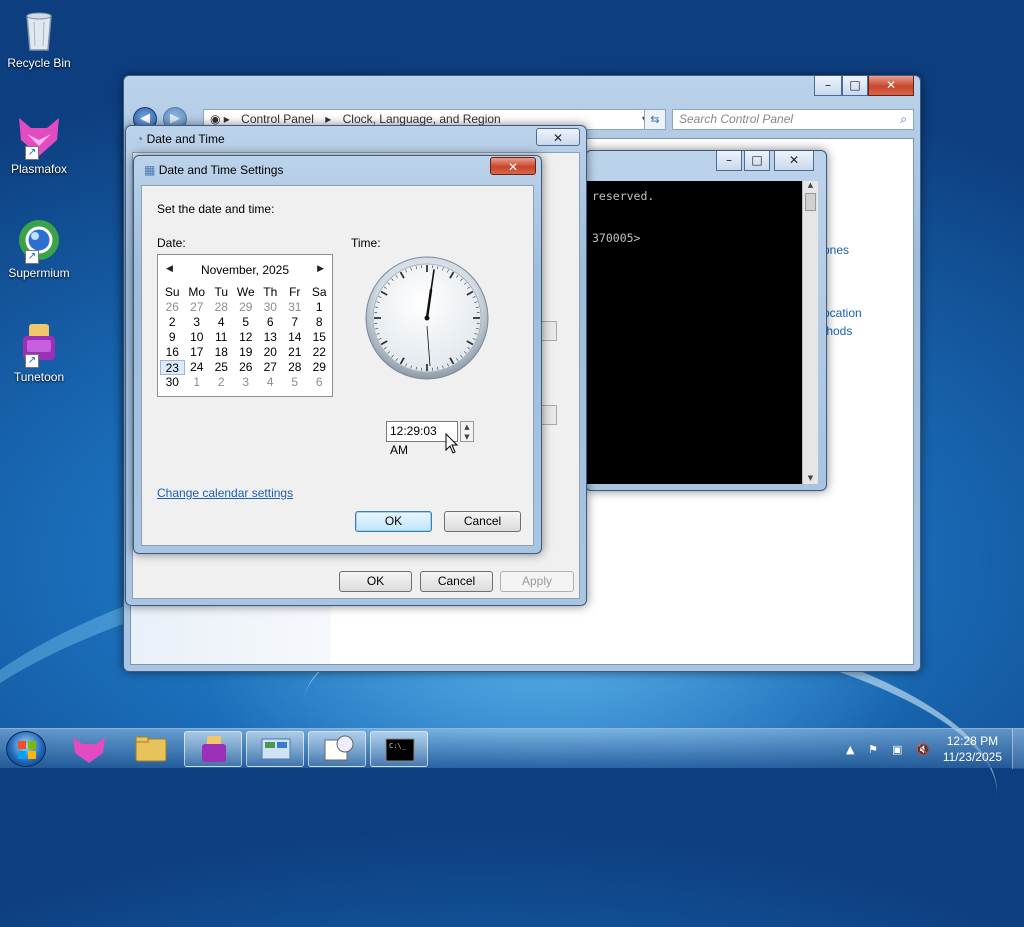 This screenshot has height=927, width=1024. What do you see at coordinates (197, 352) in the screenshot?
I see `calendar-day: 17` at bounding box center [197, 352].